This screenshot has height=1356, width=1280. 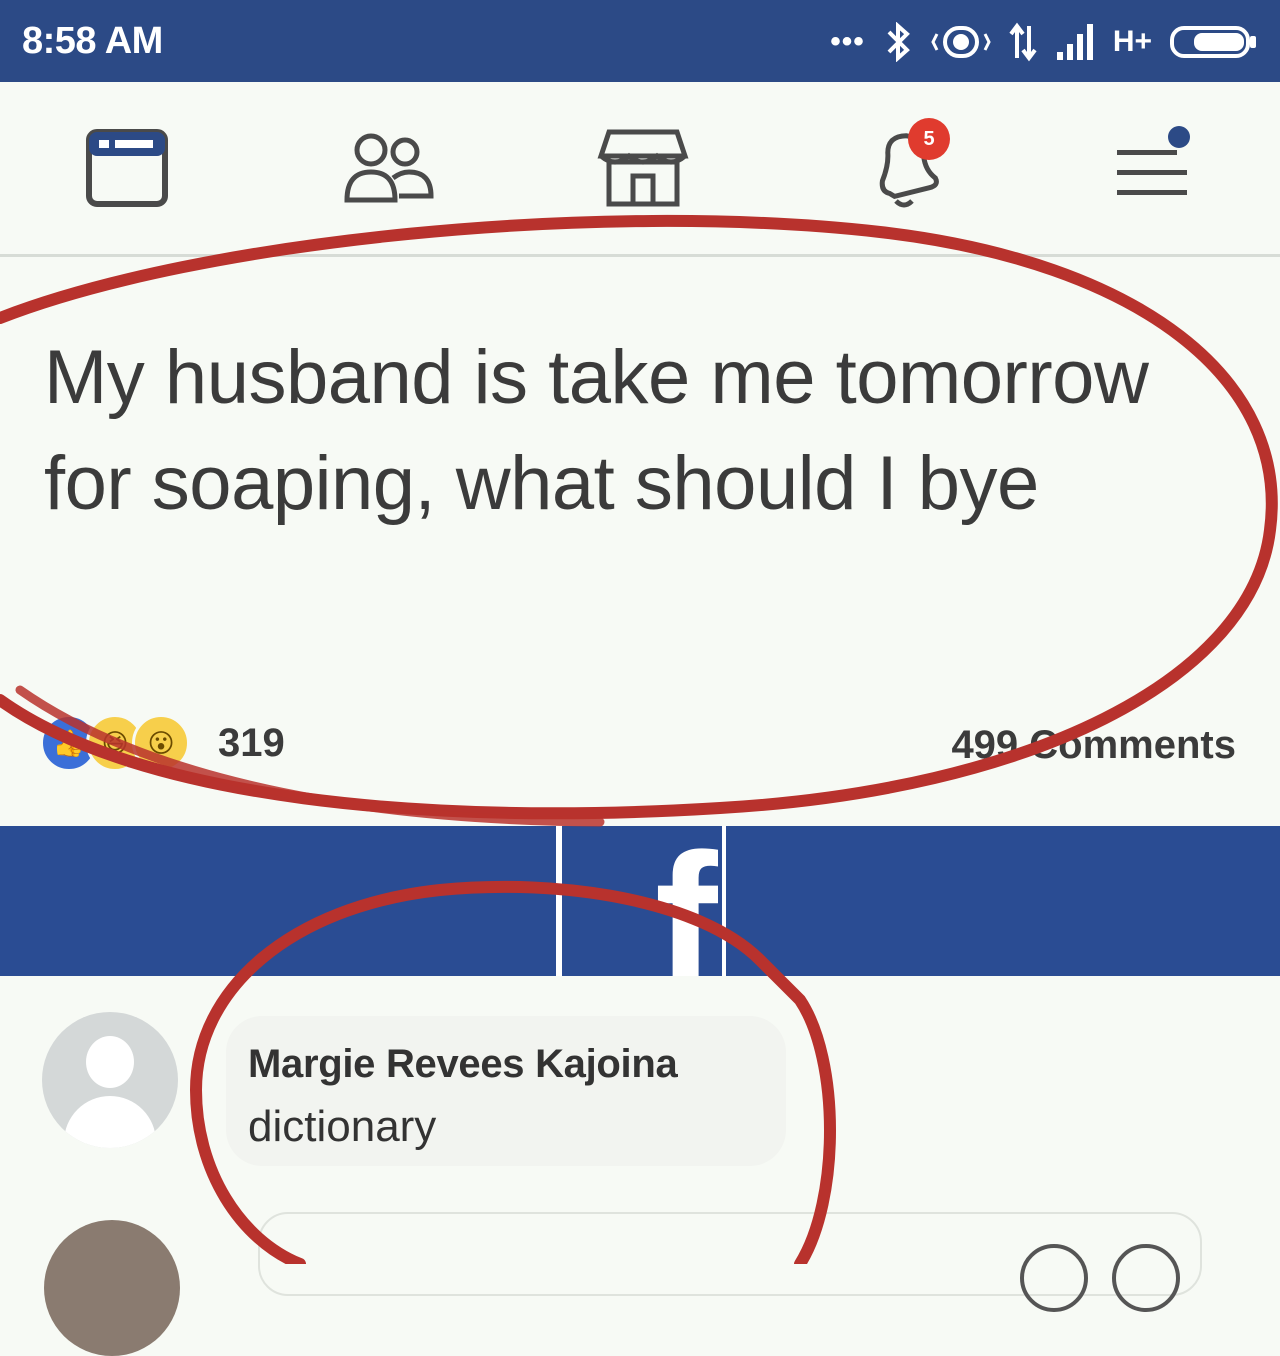 I want to click on news-feed-tab, so click(x=127, y=168).